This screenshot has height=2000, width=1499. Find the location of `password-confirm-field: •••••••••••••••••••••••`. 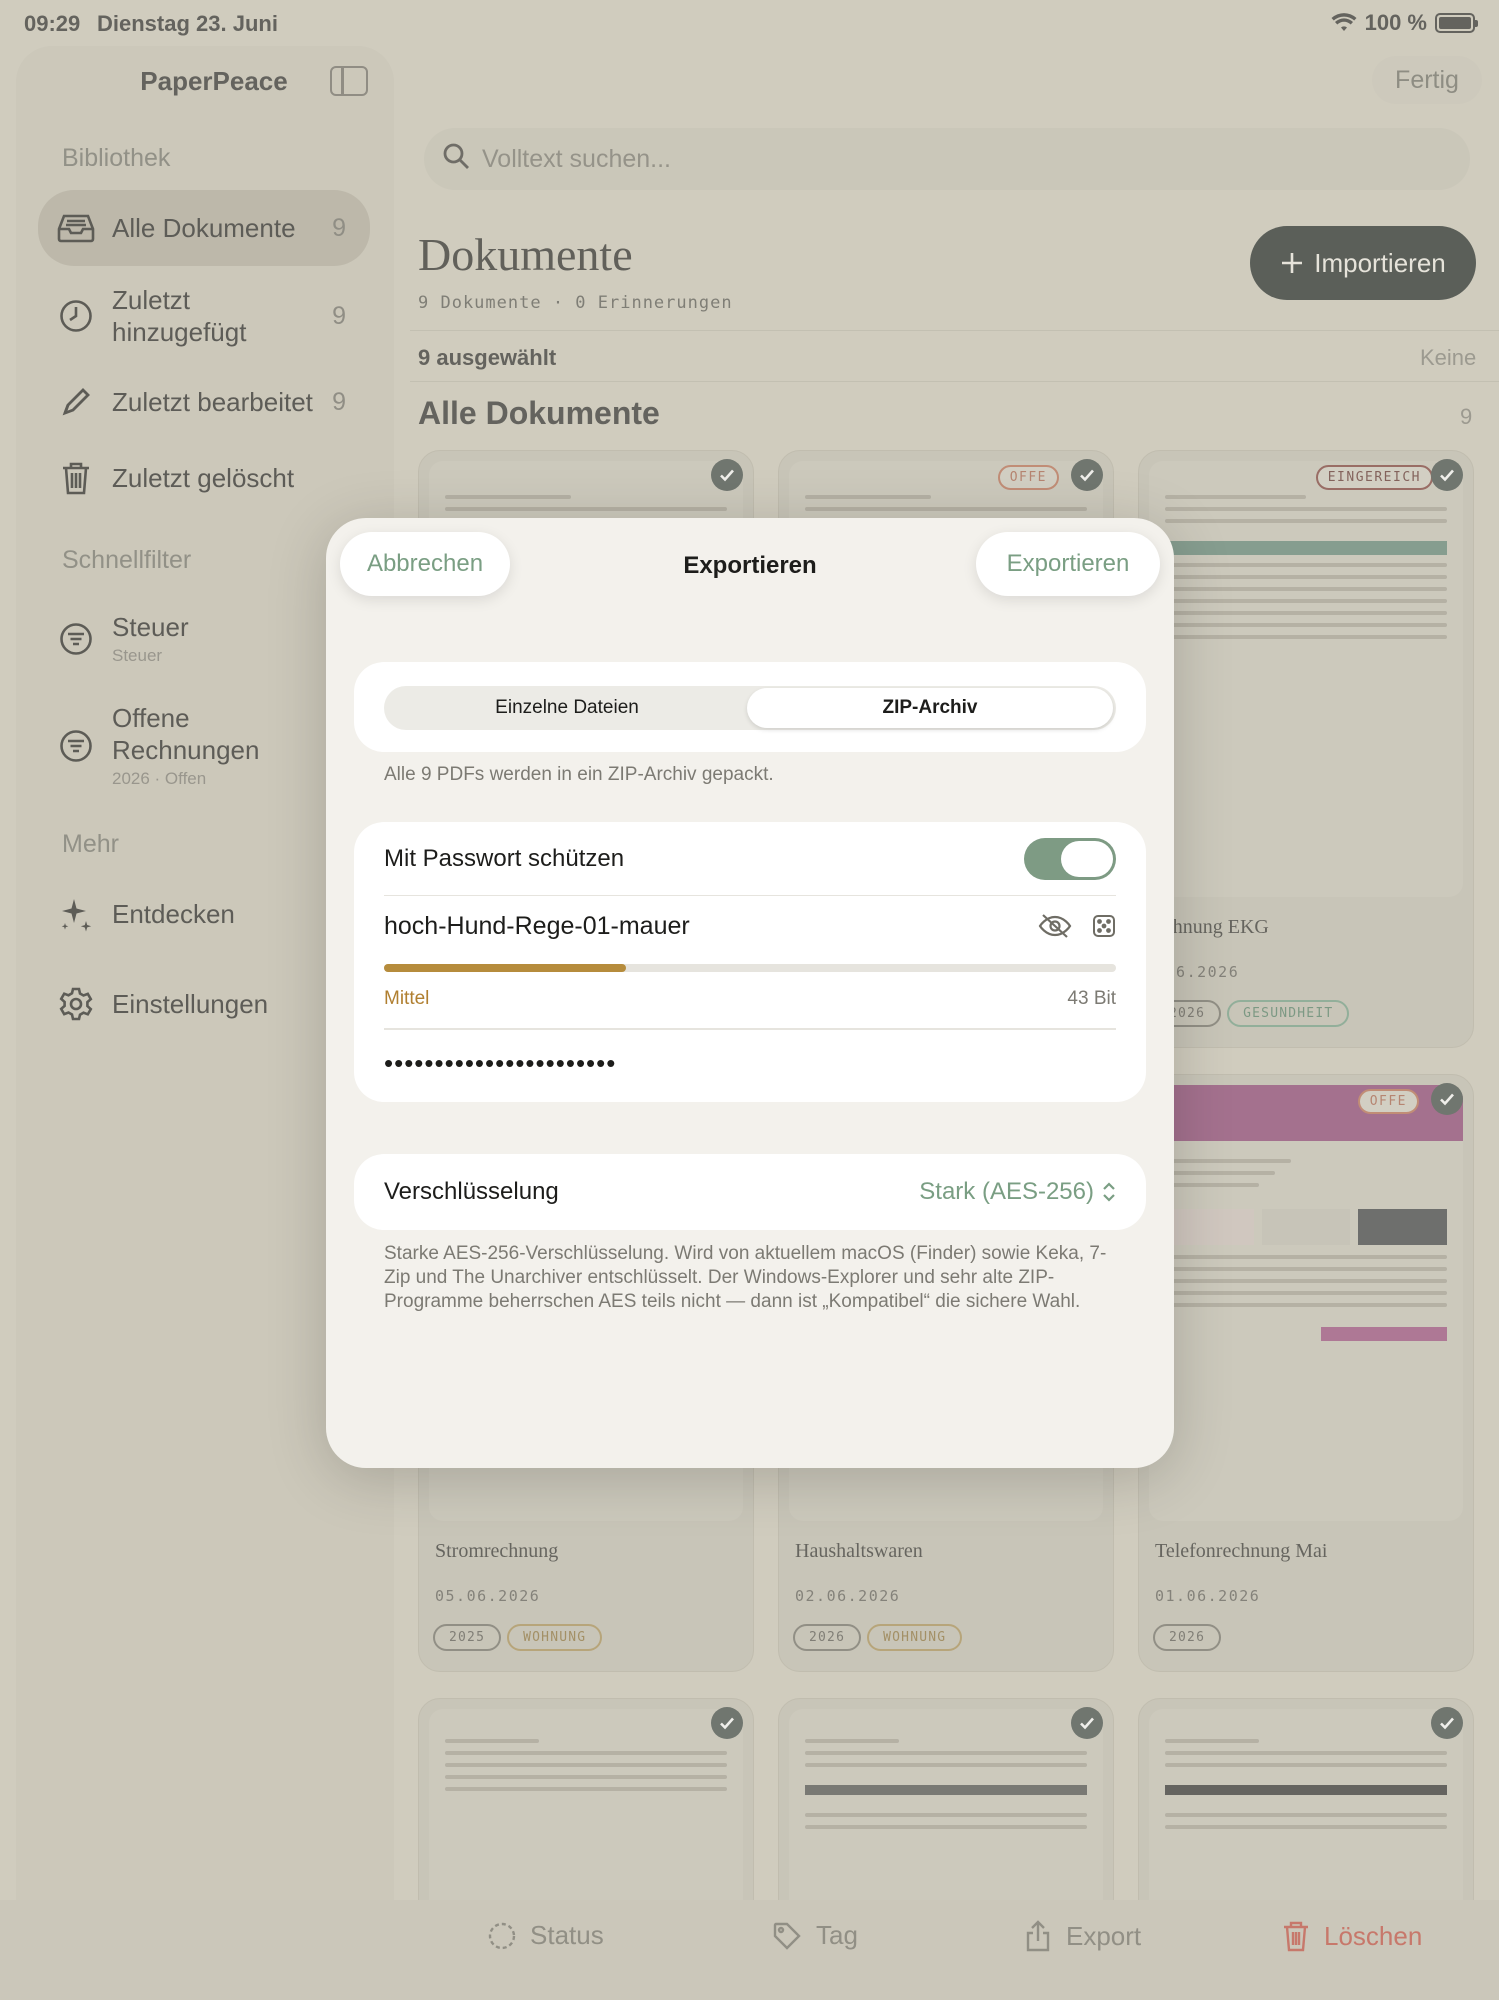

password-confirm-field: ••••••••••••••••••••••• is located at coordinates (500, 1063).